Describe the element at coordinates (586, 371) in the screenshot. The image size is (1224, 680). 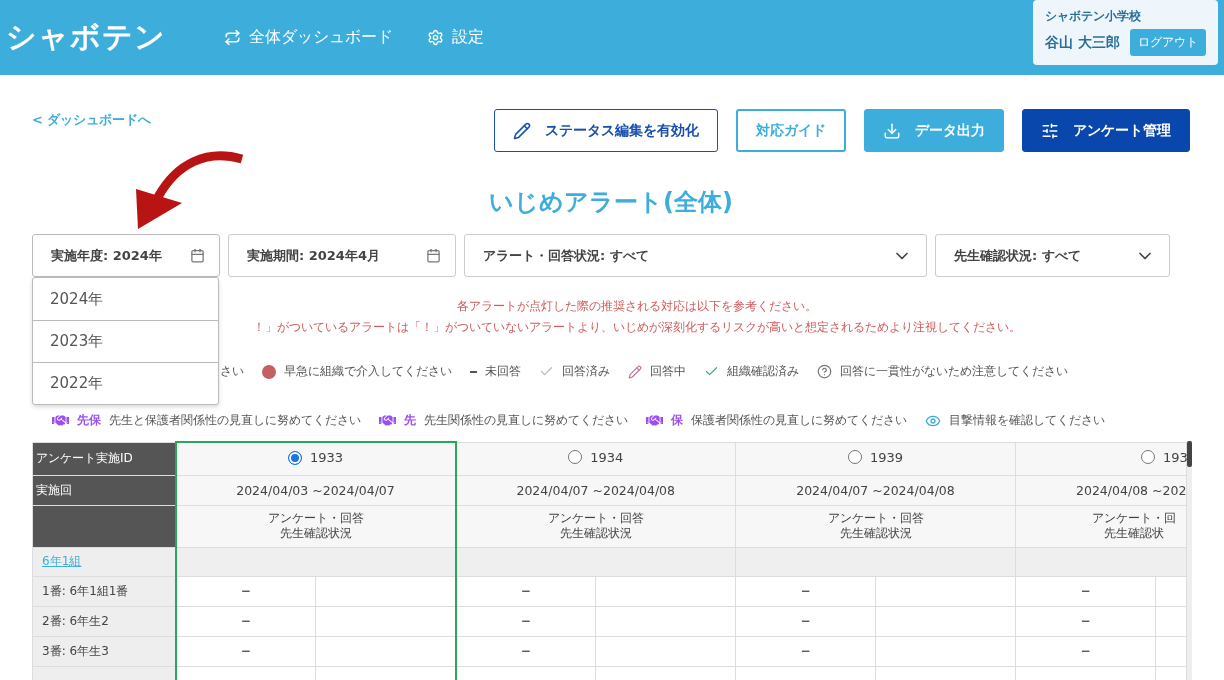
I see `legend-text: 回答済み` at that location.